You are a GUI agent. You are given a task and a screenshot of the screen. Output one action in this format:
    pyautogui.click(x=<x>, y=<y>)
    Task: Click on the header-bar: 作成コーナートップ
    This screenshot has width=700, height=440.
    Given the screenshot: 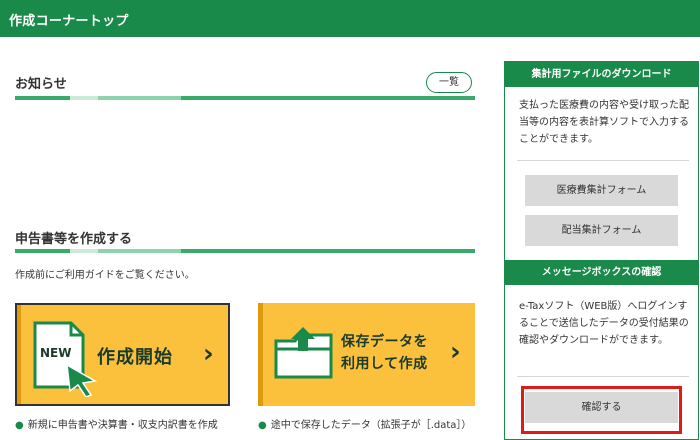 What is the action you would take?
    pyautogui.click(x=350, y=18)
    